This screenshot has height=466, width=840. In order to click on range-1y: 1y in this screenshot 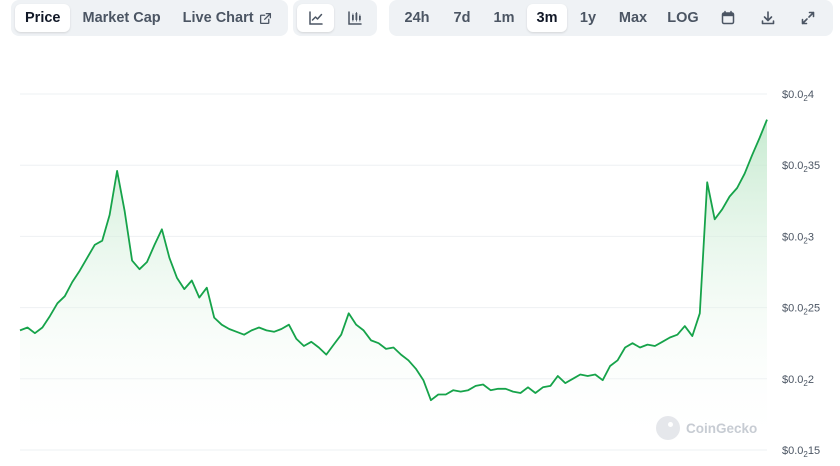, I will do `click(588, 18)`.